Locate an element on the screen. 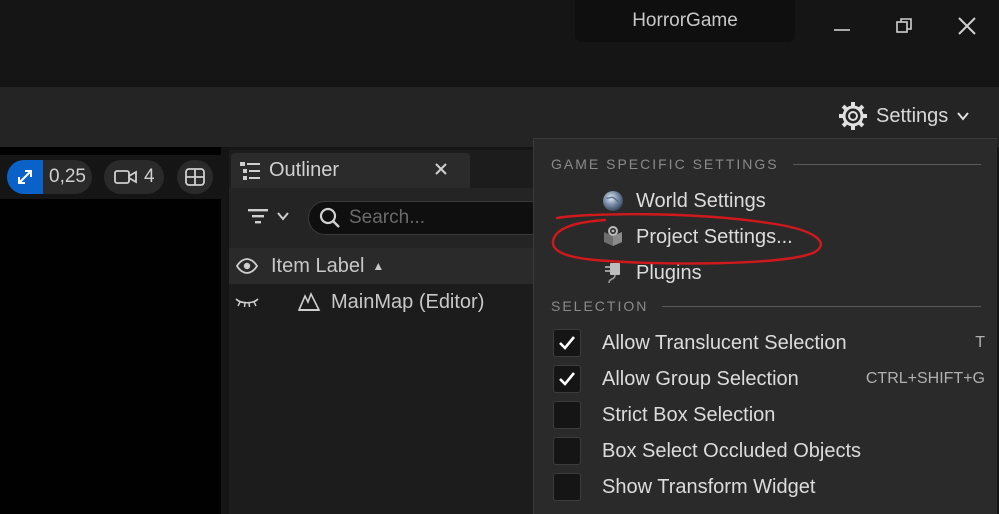  item-label-column: Item Label is located at coordinates (314, 266).